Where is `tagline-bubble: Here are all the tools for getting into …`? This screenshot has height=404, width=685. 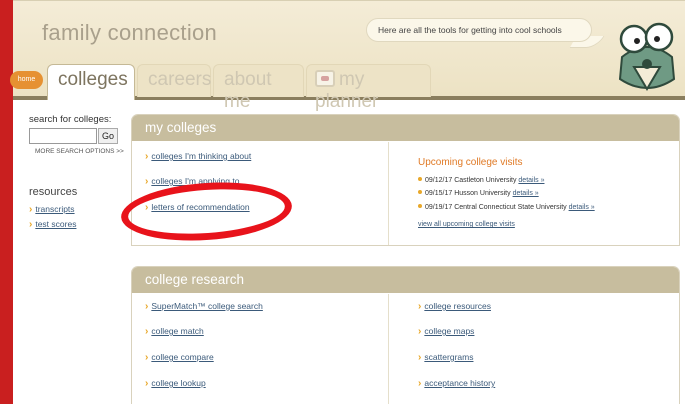 tagline-bubble: Here are all the tools for getting into … is located at coordinates (479, 30).